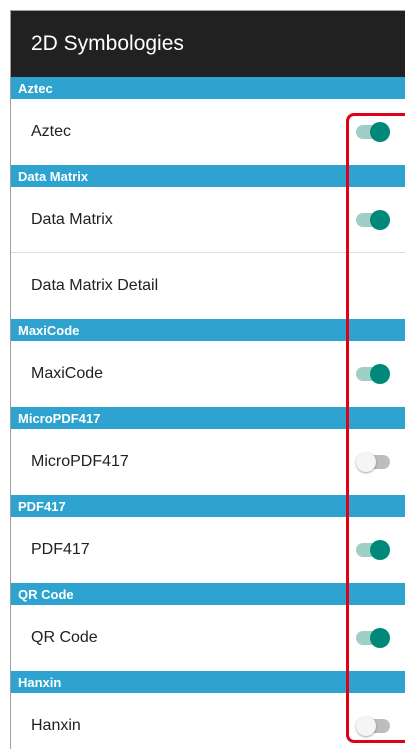  I want to click on setting-label: PDF417, so click(60, 549).